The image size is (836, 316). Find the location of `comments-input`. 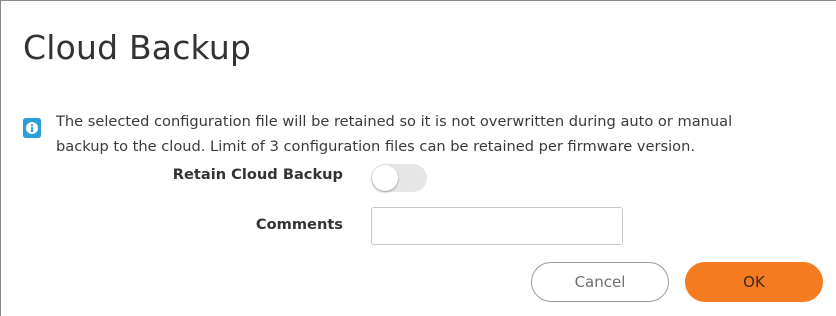

comments-input is located at coordinates (497, 226).